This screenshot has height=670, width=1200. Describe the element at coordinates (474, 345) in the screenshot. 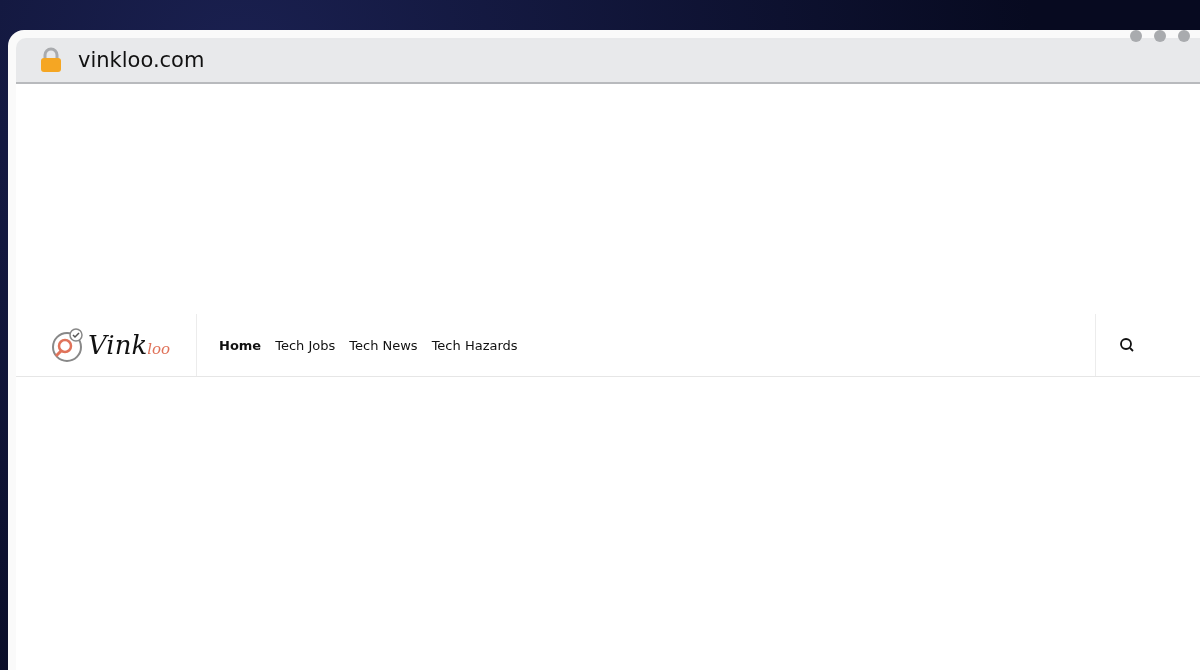

I see `nav-link: Tech Hazards` at that location.